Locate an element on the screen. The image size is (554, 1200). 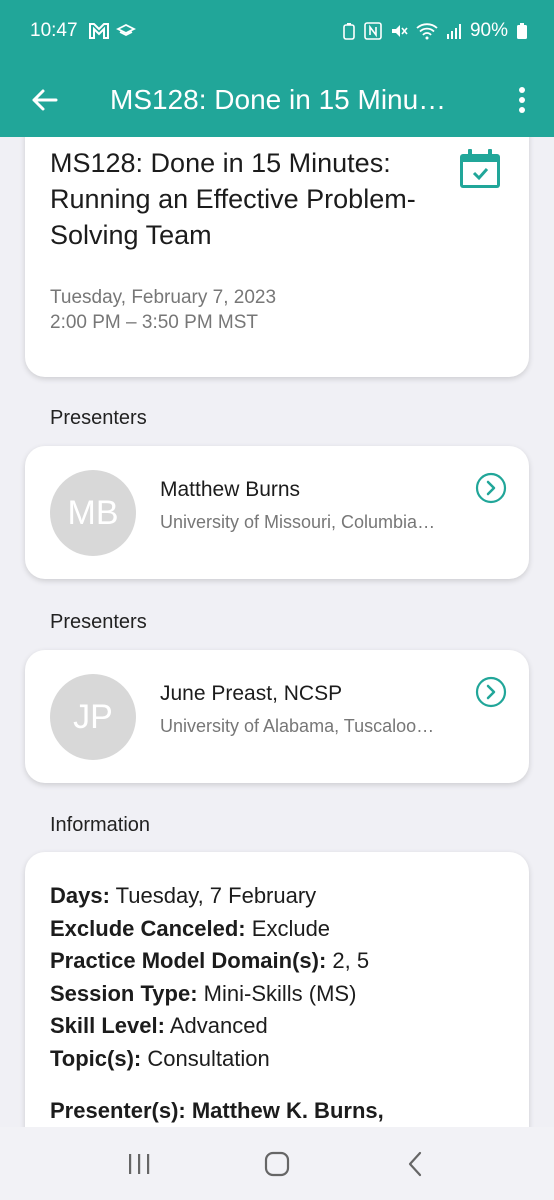
presenters-heading-2: Presenters is located at coordinates (98, 622).